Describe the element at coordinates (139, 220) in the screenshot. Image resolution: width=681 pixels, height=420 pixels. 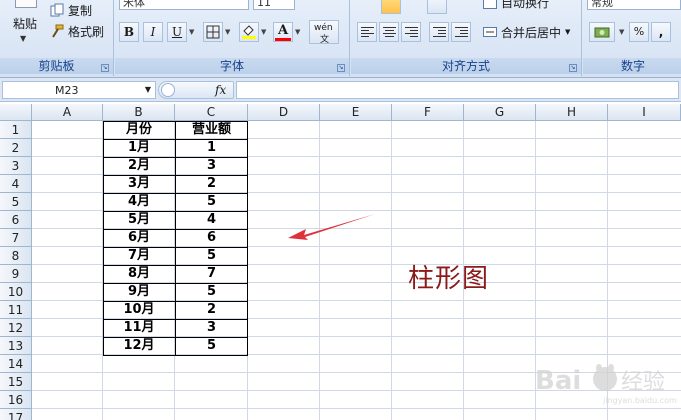
I see `table-cell: 5月` at that location.